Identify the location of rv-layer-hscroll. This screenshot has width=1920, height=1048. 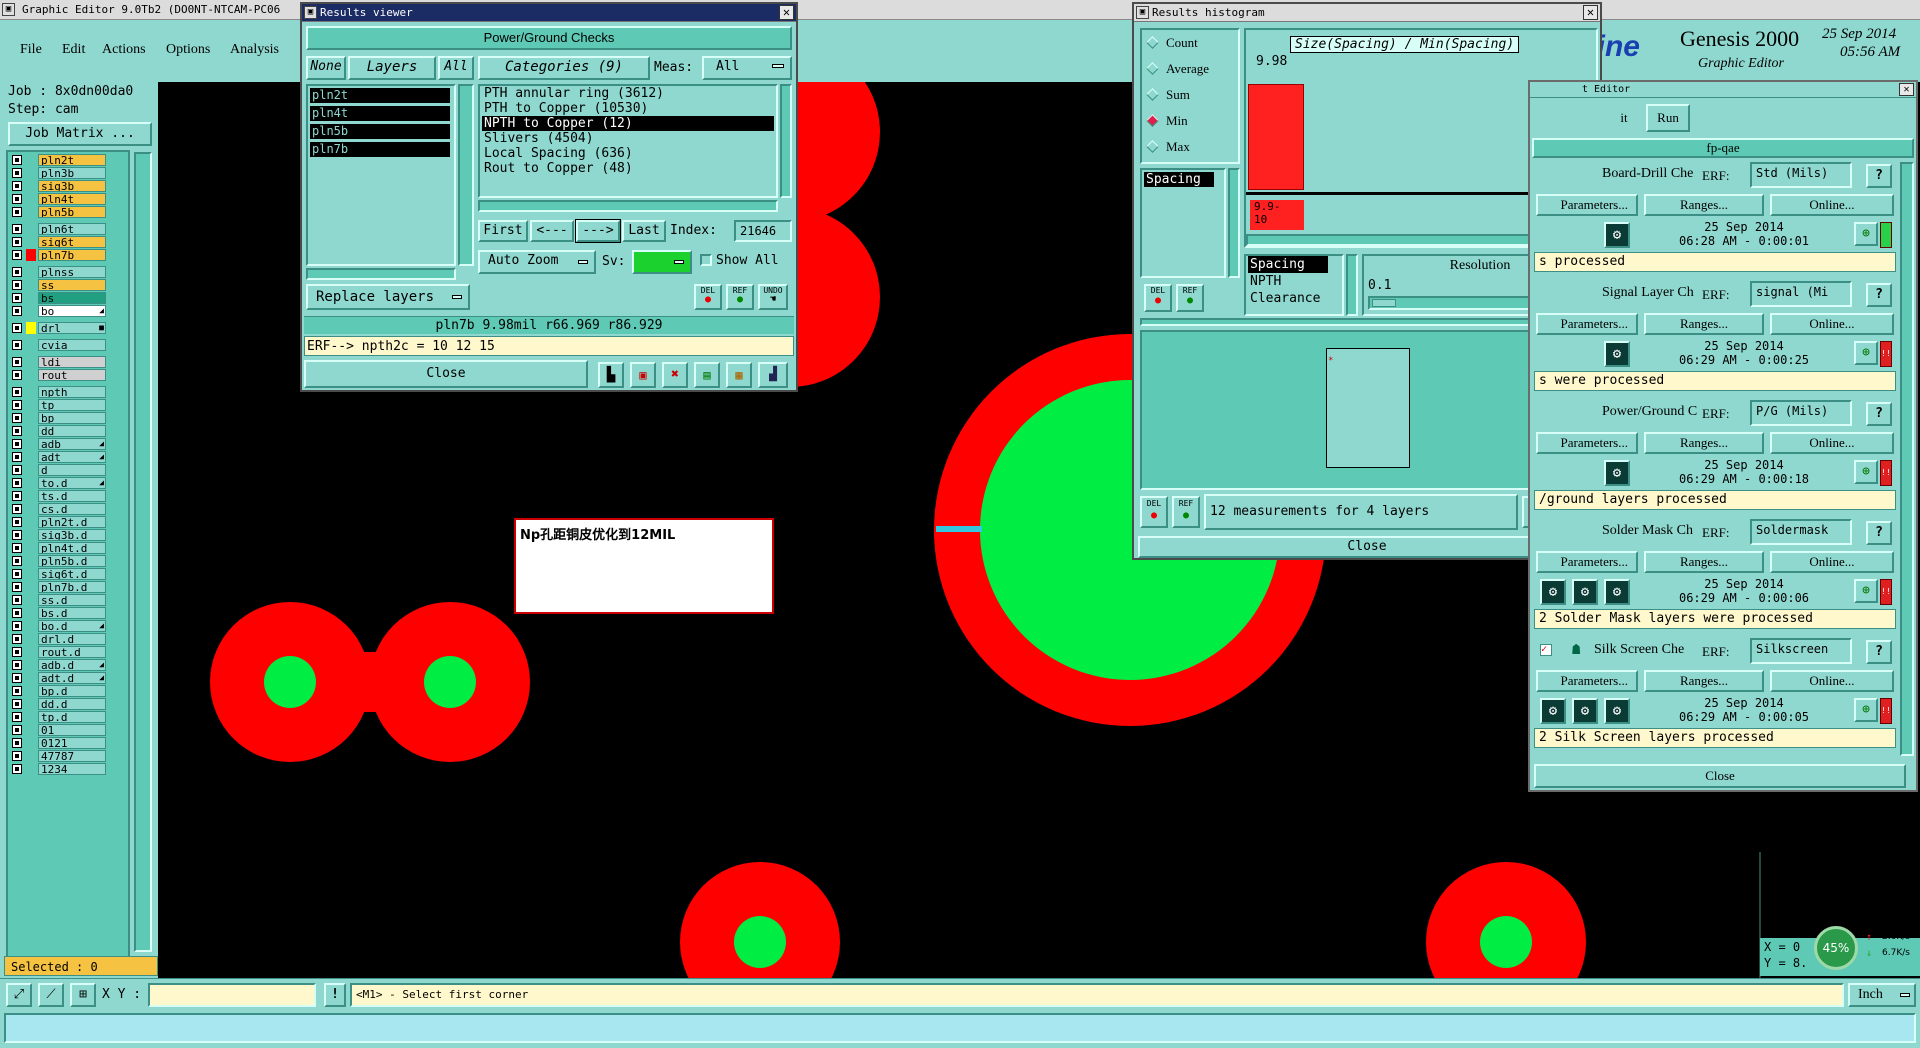
(381, 274).